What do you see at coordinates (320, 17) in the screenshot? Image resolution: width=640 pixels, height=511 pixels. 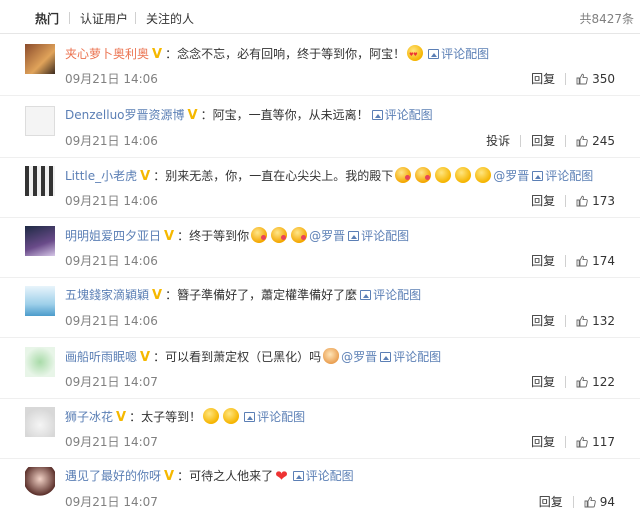 I see `comment-tabs: 热门 认证用户 关注的人 共8427条` at bounding box center [320, 17].